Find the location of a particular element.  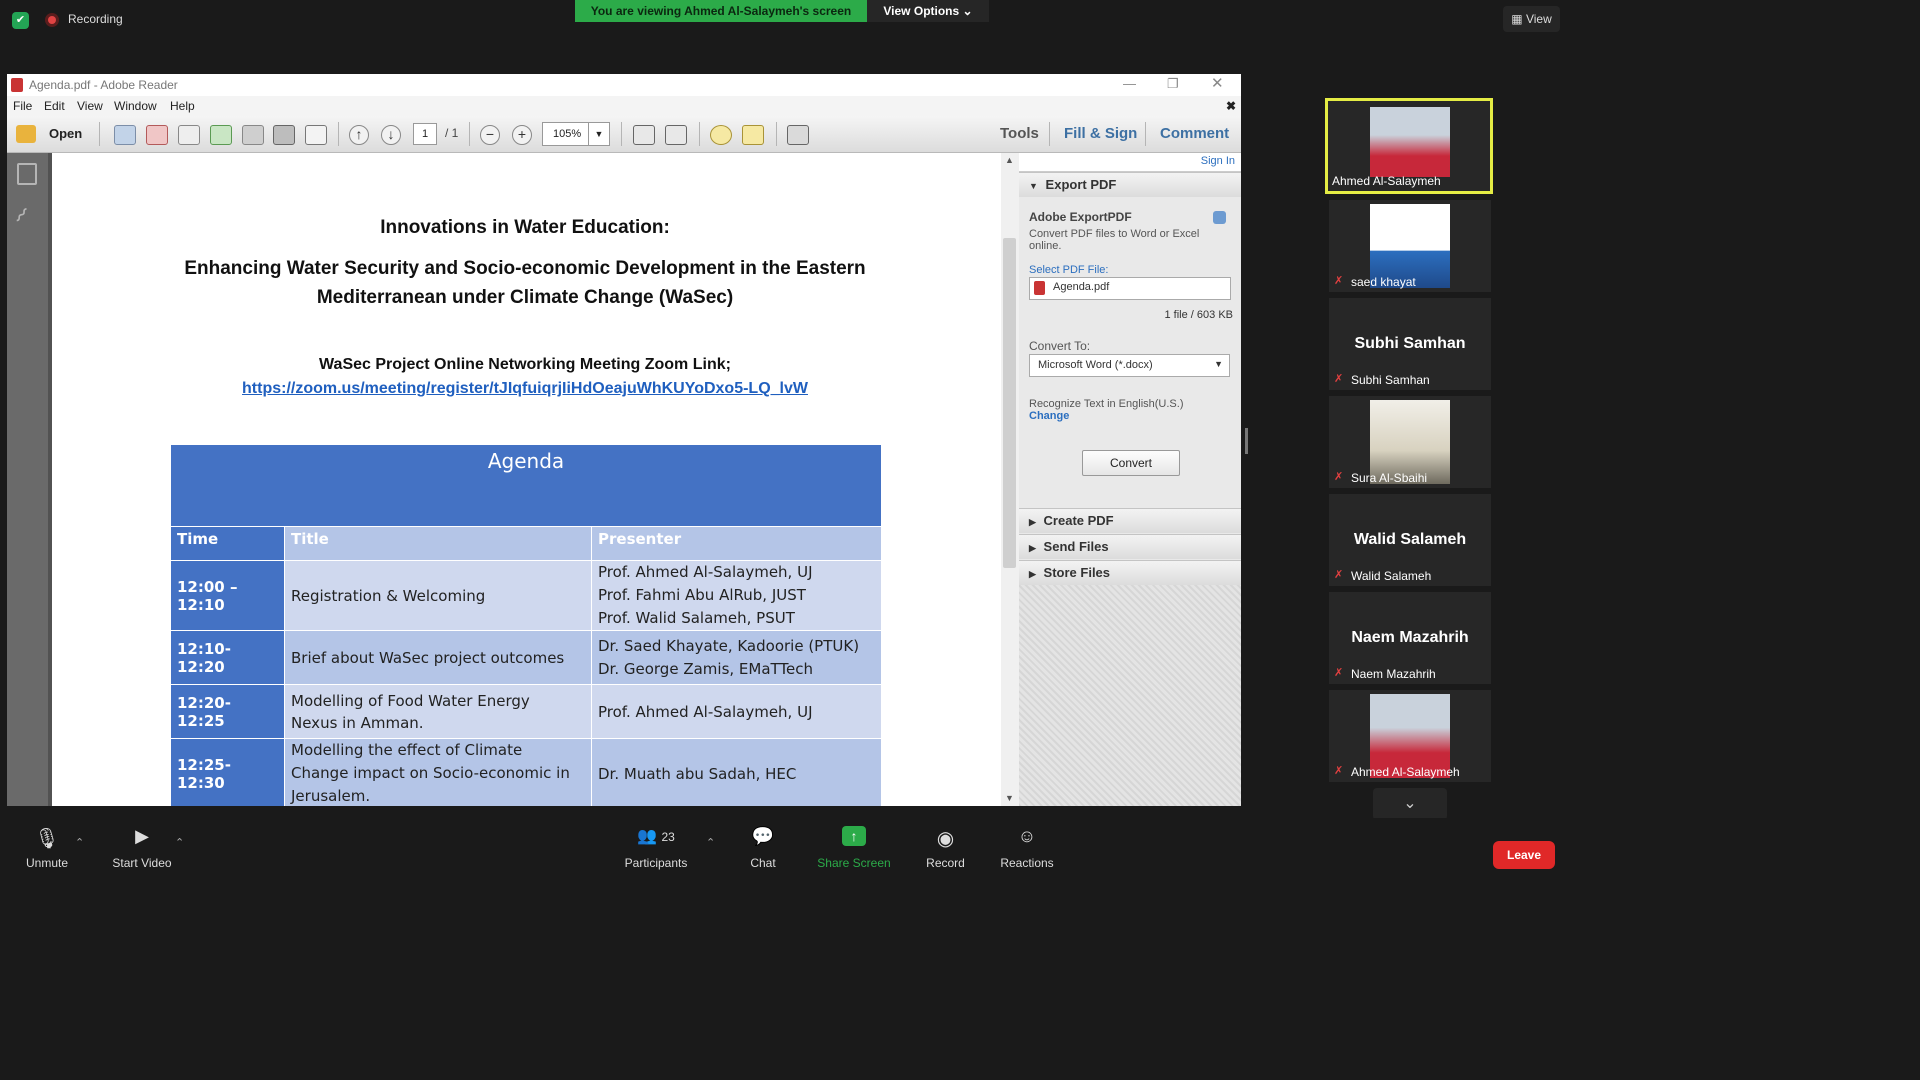

participants-button: 👥 23 Participants is located at coordinates (656, 848).